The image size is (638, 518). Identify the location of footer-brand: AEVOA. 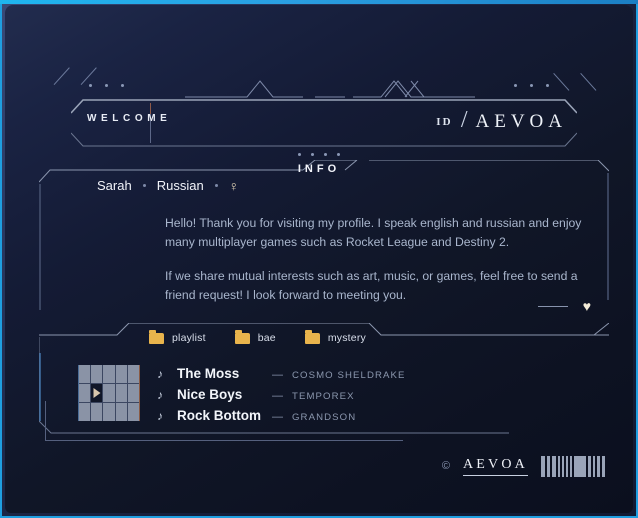
(495, 466).